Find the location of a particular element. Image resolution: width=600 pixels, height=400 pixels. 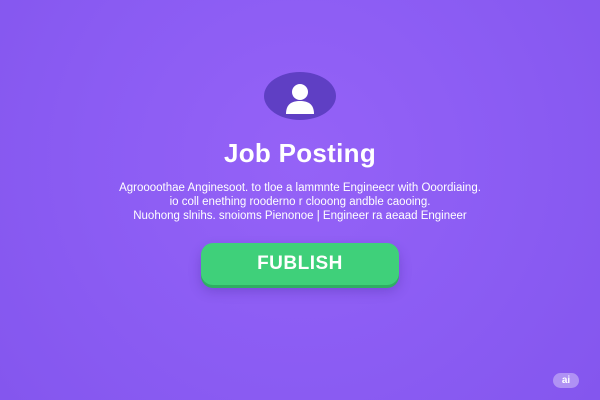

page-title: Job Posting is located at coordinates (300, 153).